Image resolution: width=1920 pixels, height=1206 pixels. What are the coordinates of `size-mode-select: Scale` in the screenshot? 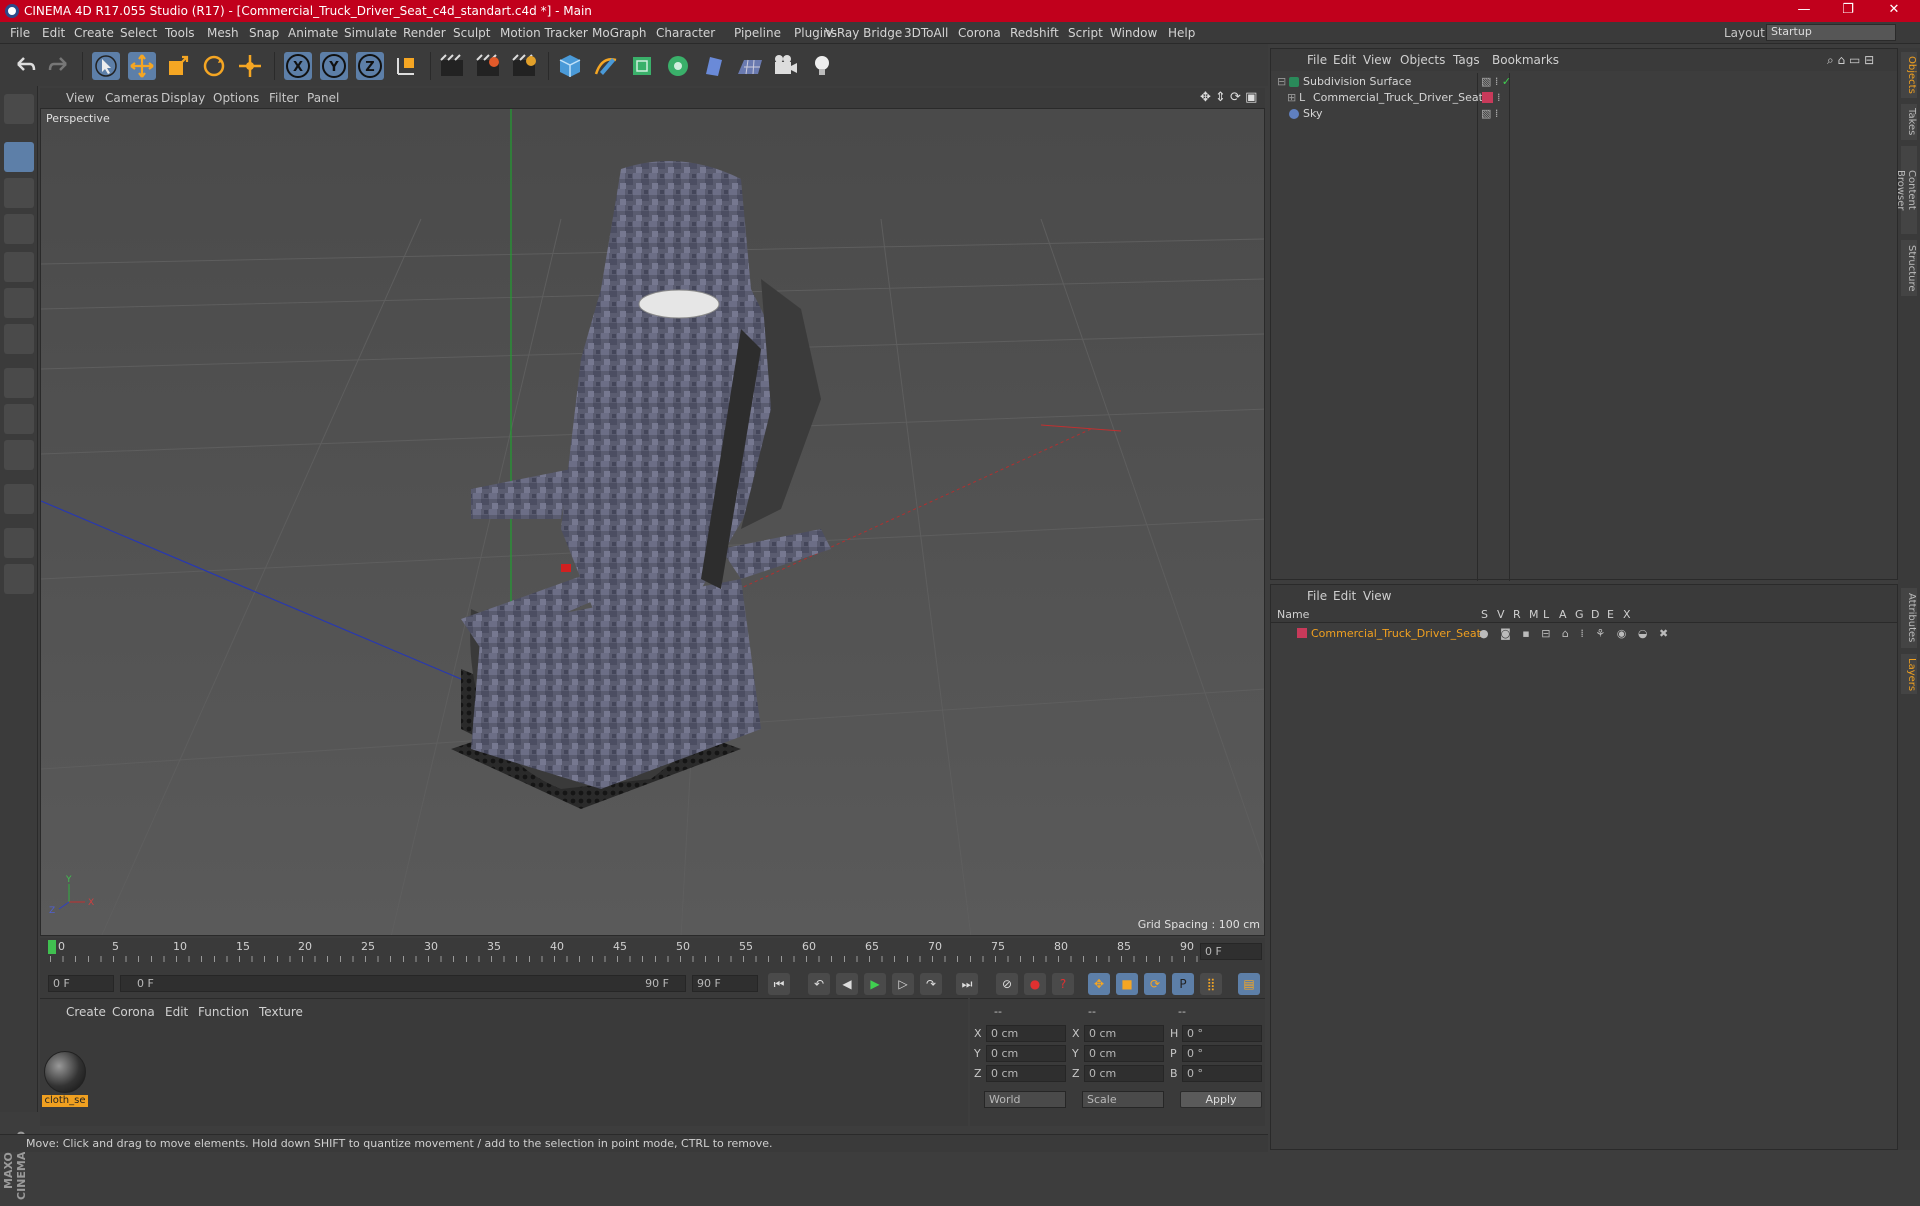 It's located at (1123, 1099).